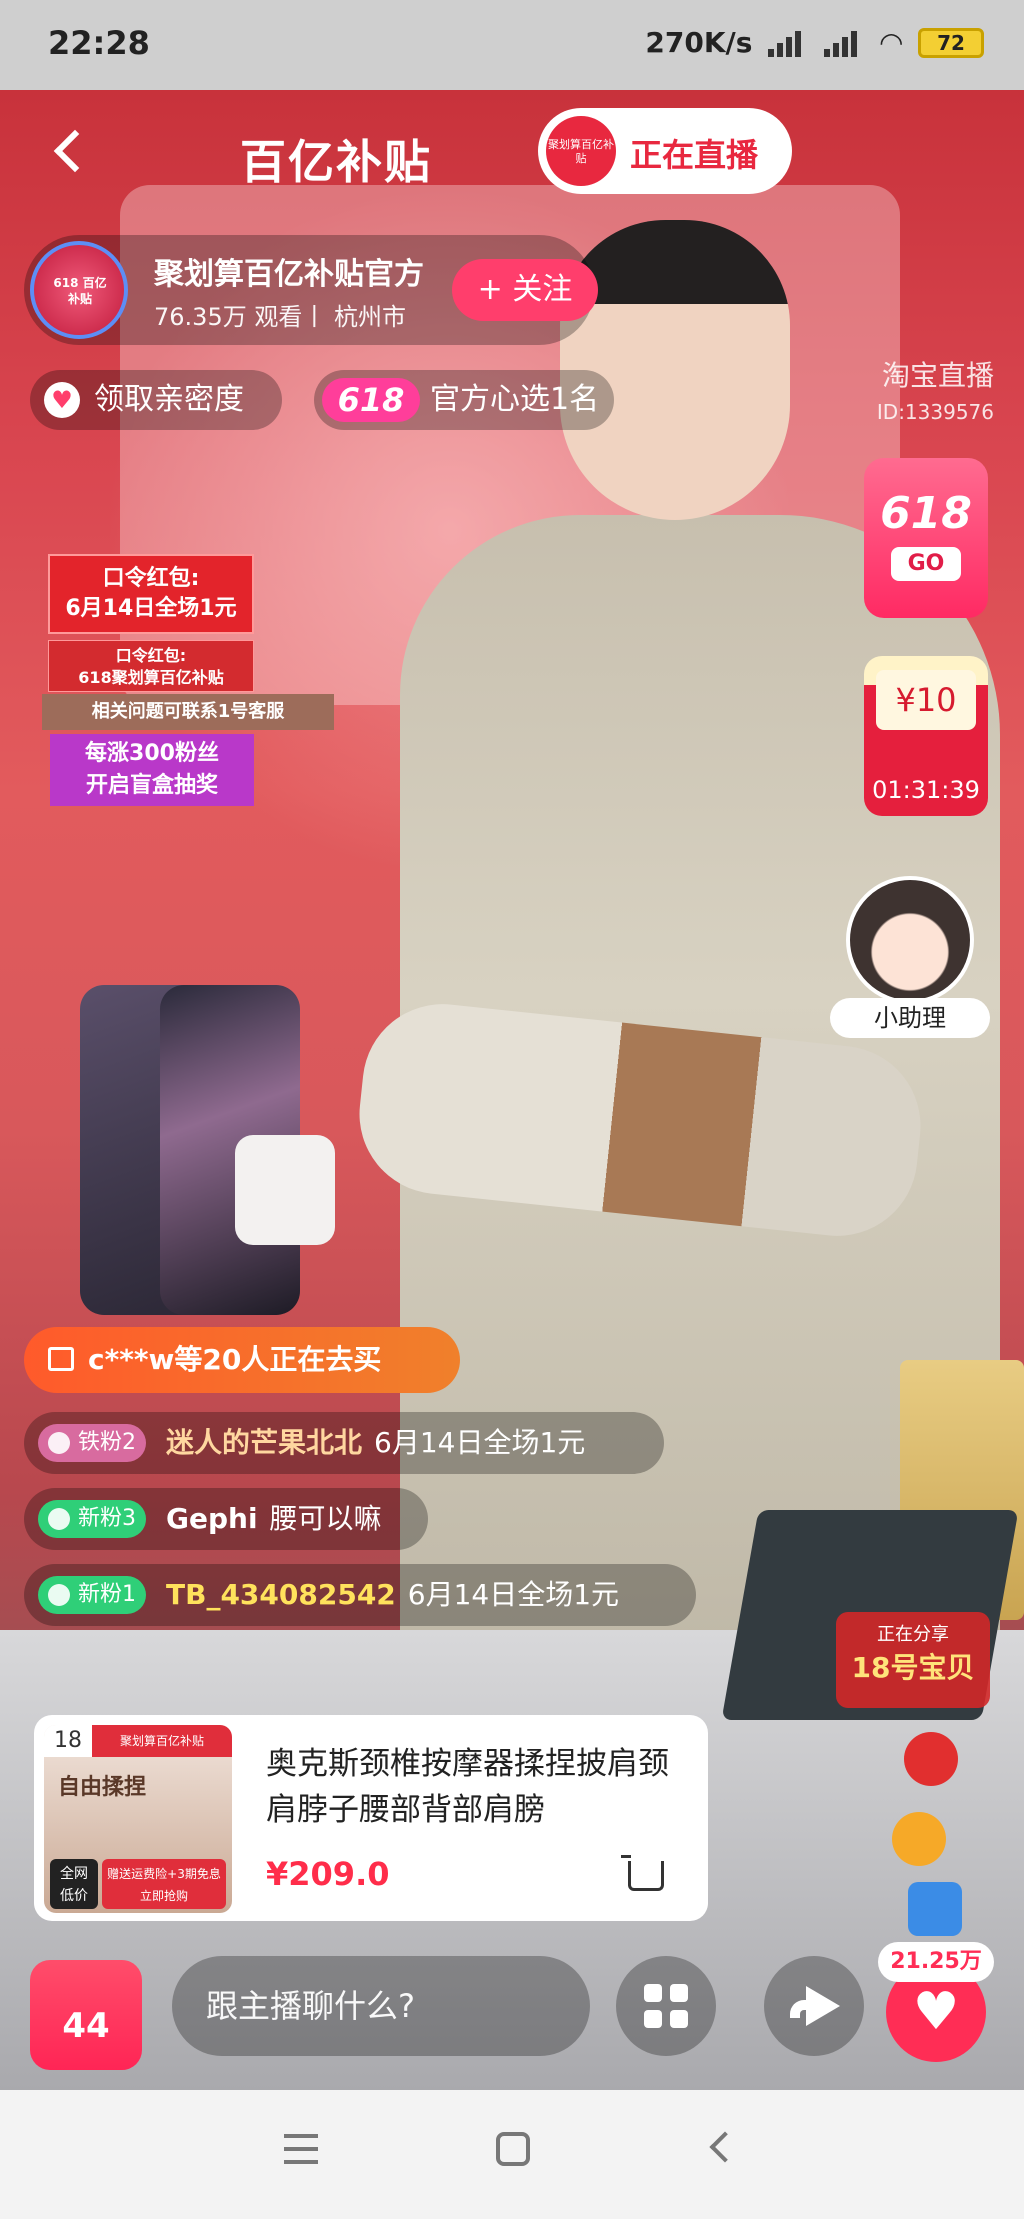 The width and height of the screenshot is (1024, 2219). What do you see at coordinates (235, 1359) in the screenshot?
I see `buying-text: c***w等20人正在去买` at bounding box center [235, 1359].